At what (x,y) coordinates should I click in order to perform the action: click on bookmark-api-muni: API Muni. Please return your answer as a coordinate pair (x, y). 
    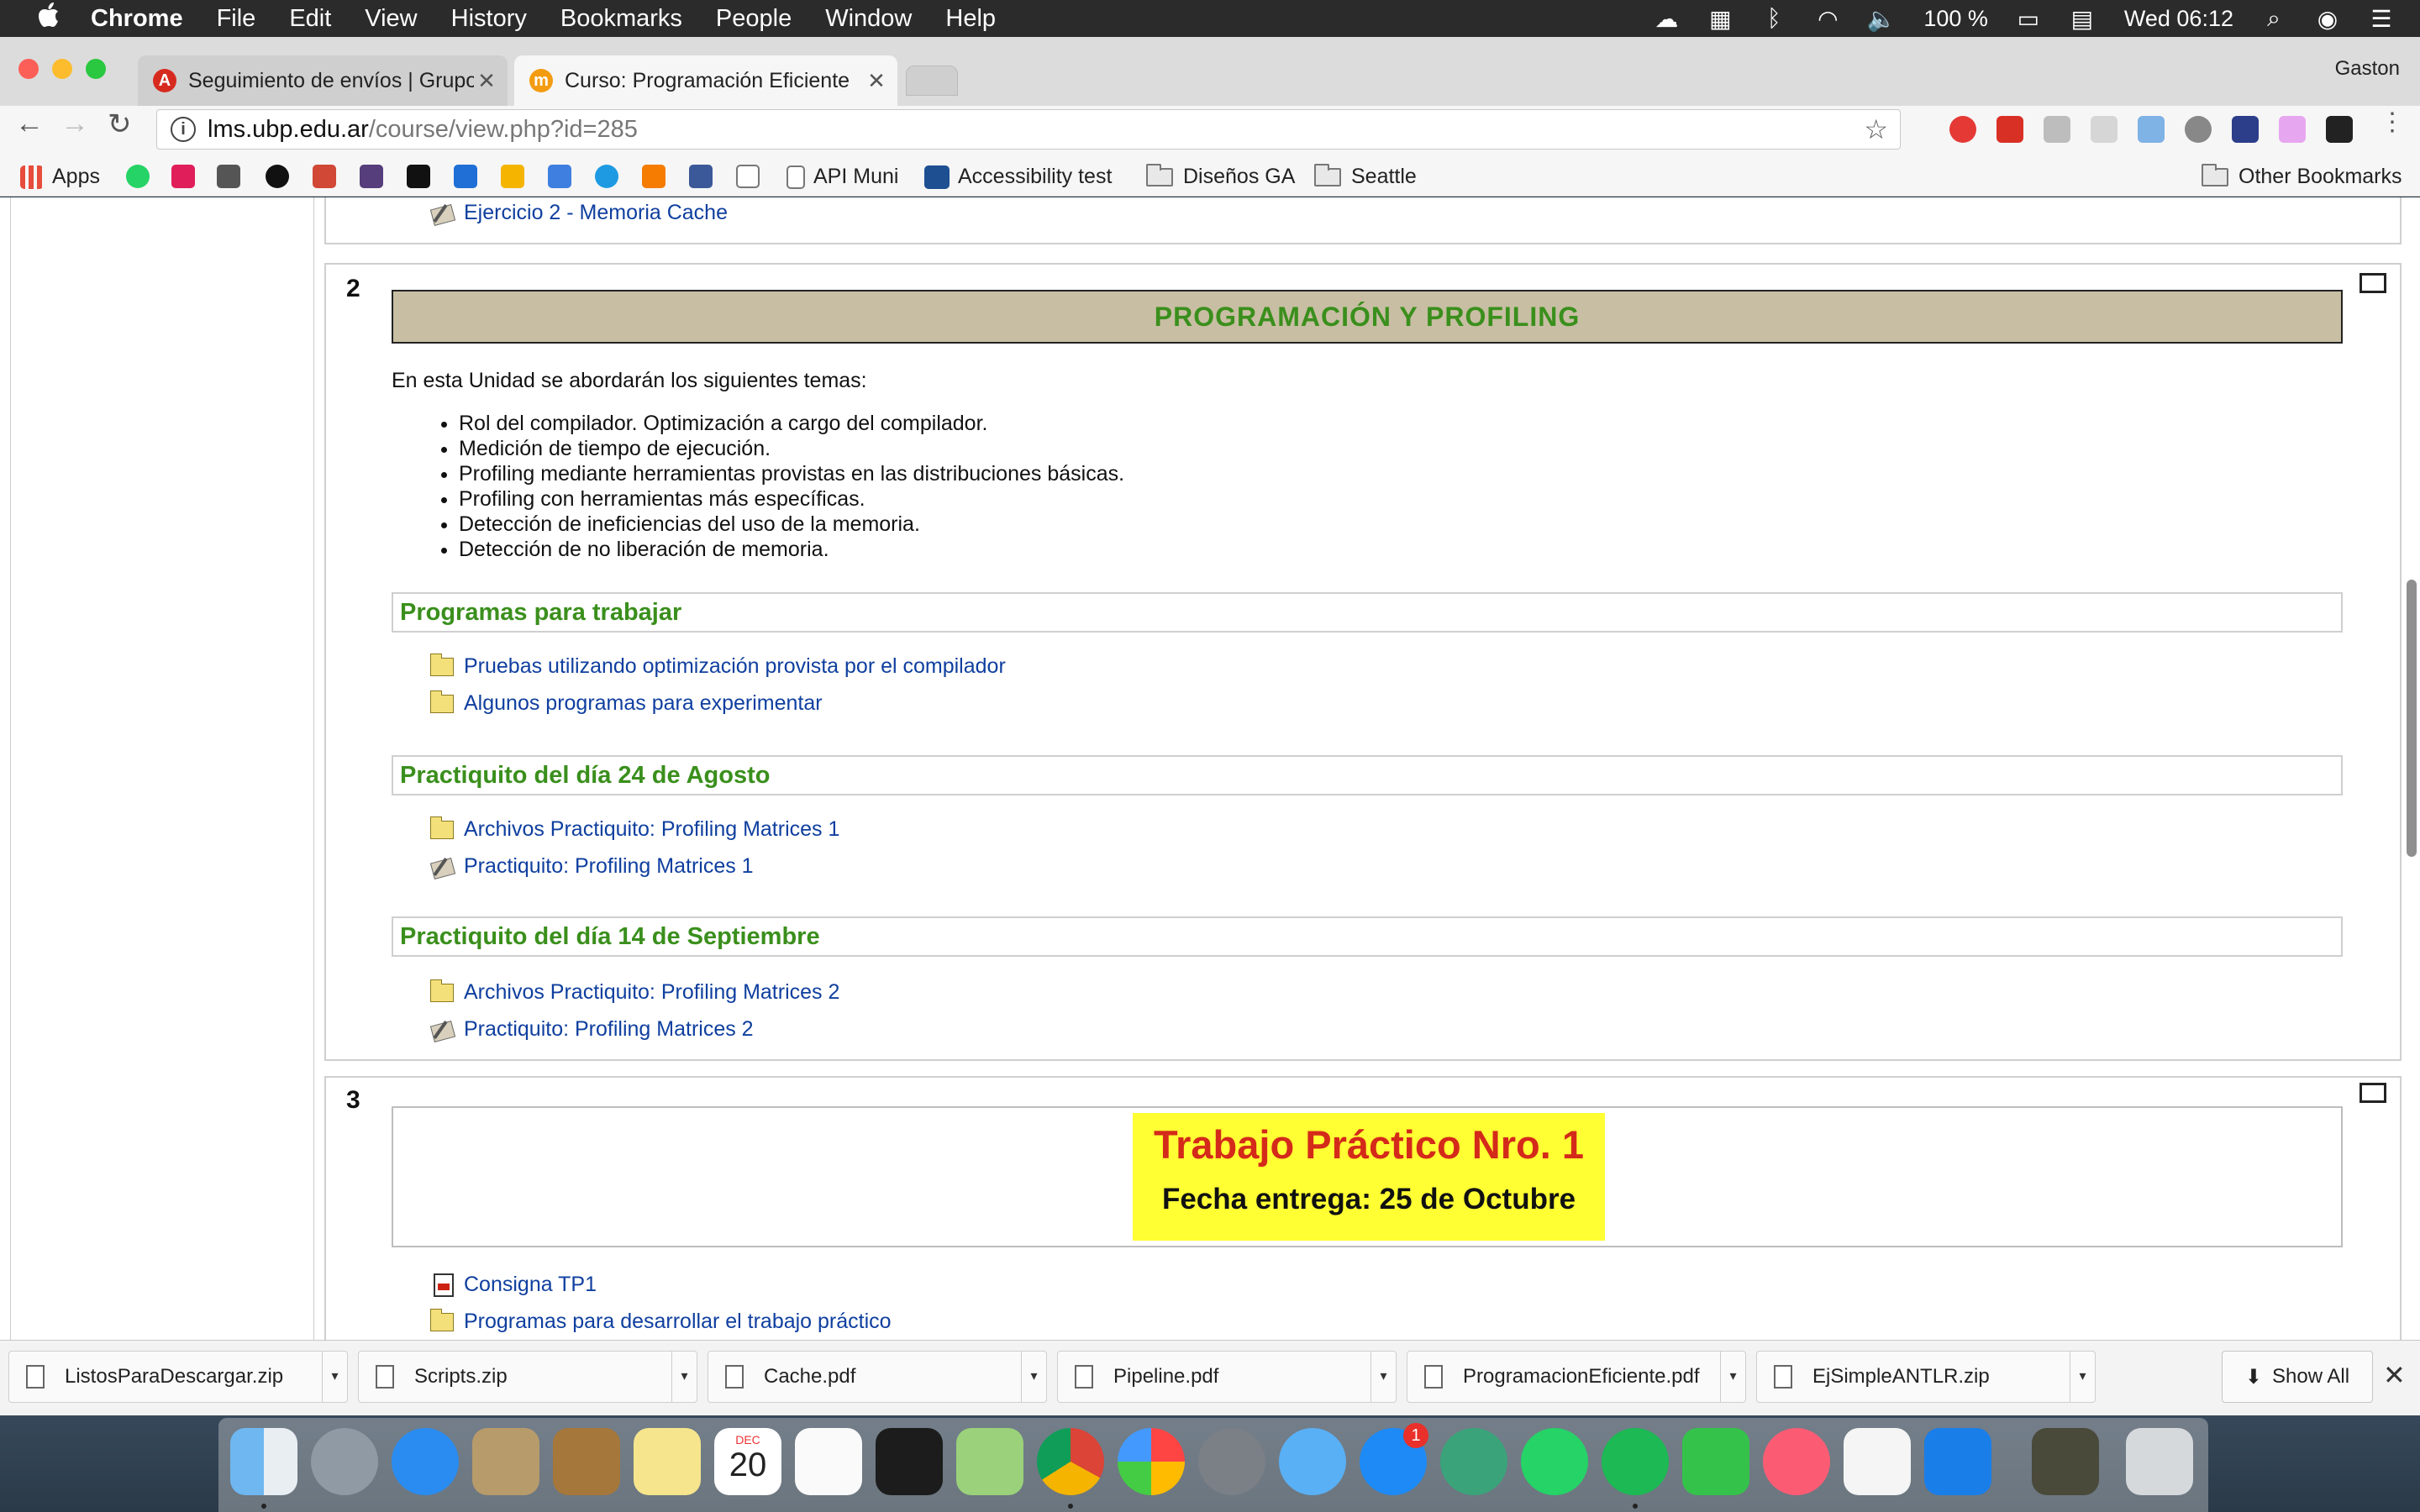
    Looking at the image, I should click on (842, 177).